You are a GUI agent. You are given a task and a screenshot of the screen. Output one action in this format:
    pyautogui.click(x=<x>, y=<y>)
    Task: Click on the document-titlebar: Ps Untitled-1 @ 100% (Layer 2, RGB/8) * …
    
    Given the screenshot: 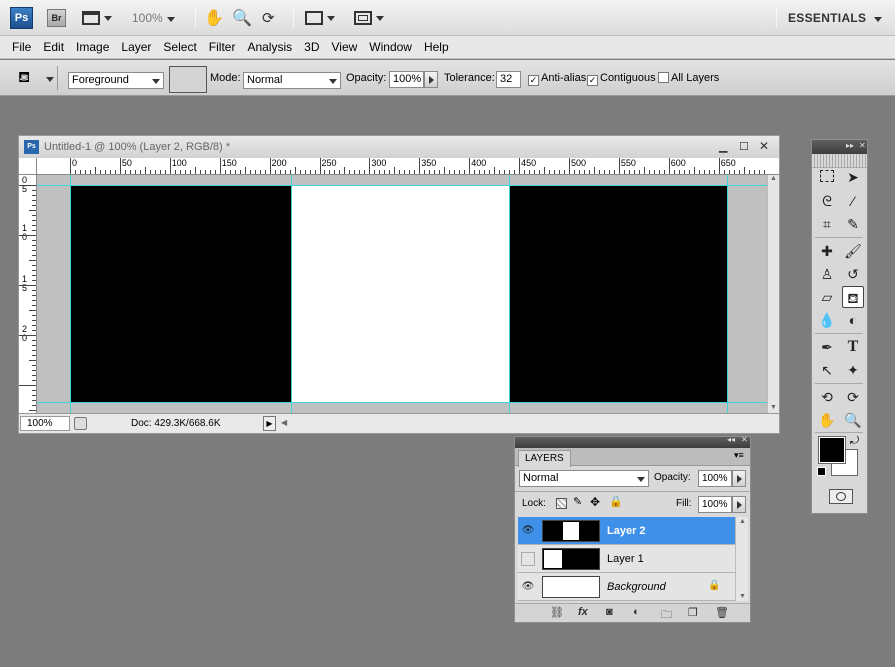 What is the action you would take?
    pyautogui.click(x=399, y=147)
    